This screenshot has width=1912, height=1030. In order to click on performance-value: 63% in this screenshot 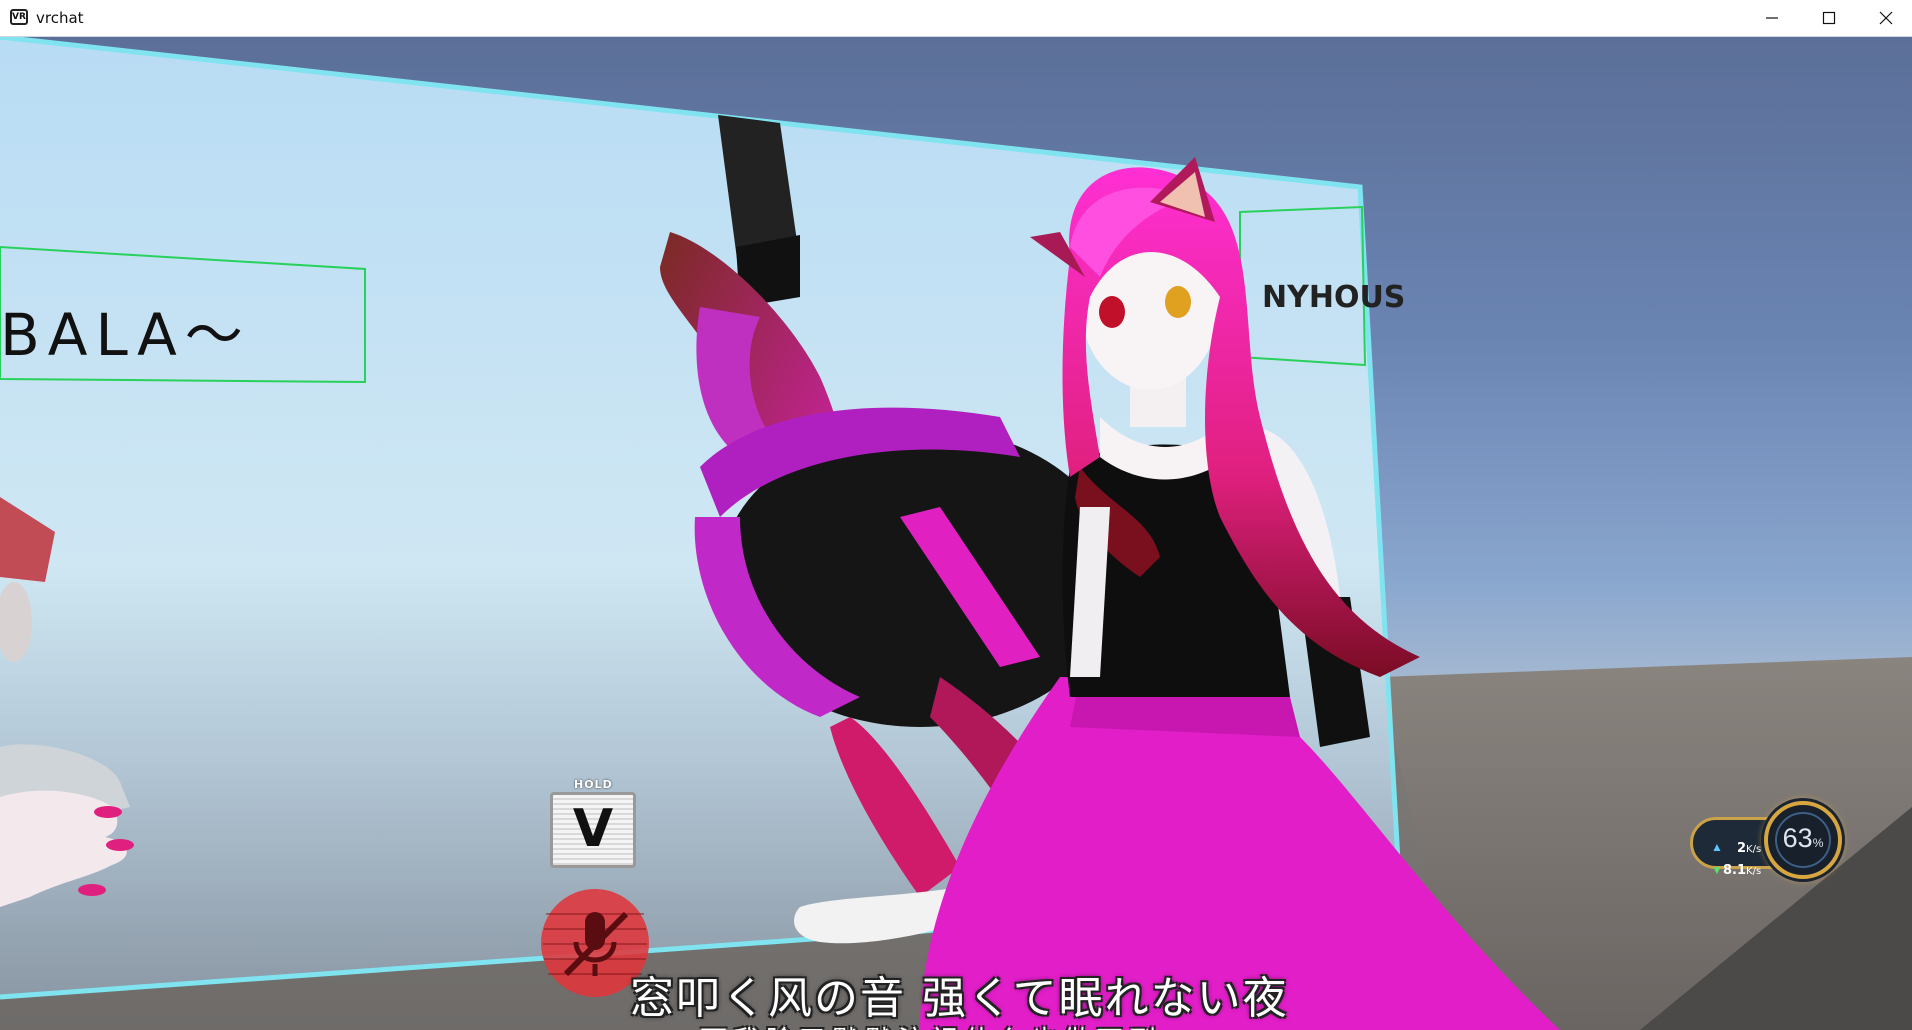, I will do `click(1803, 838)`.